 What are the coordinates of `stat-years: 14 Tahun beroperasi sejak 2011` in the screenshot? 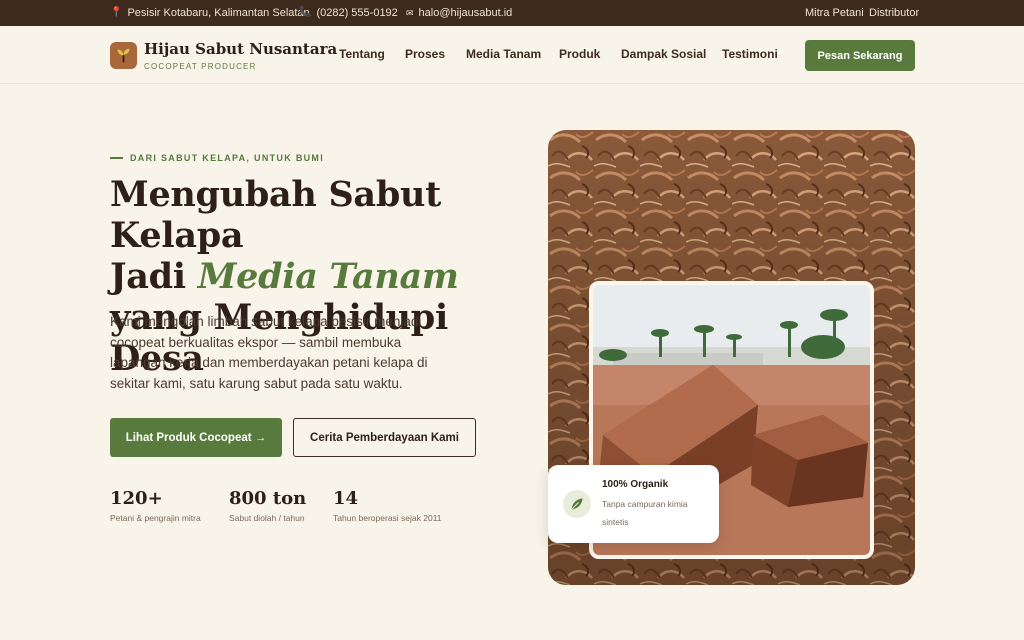 It's located at (387, 505).